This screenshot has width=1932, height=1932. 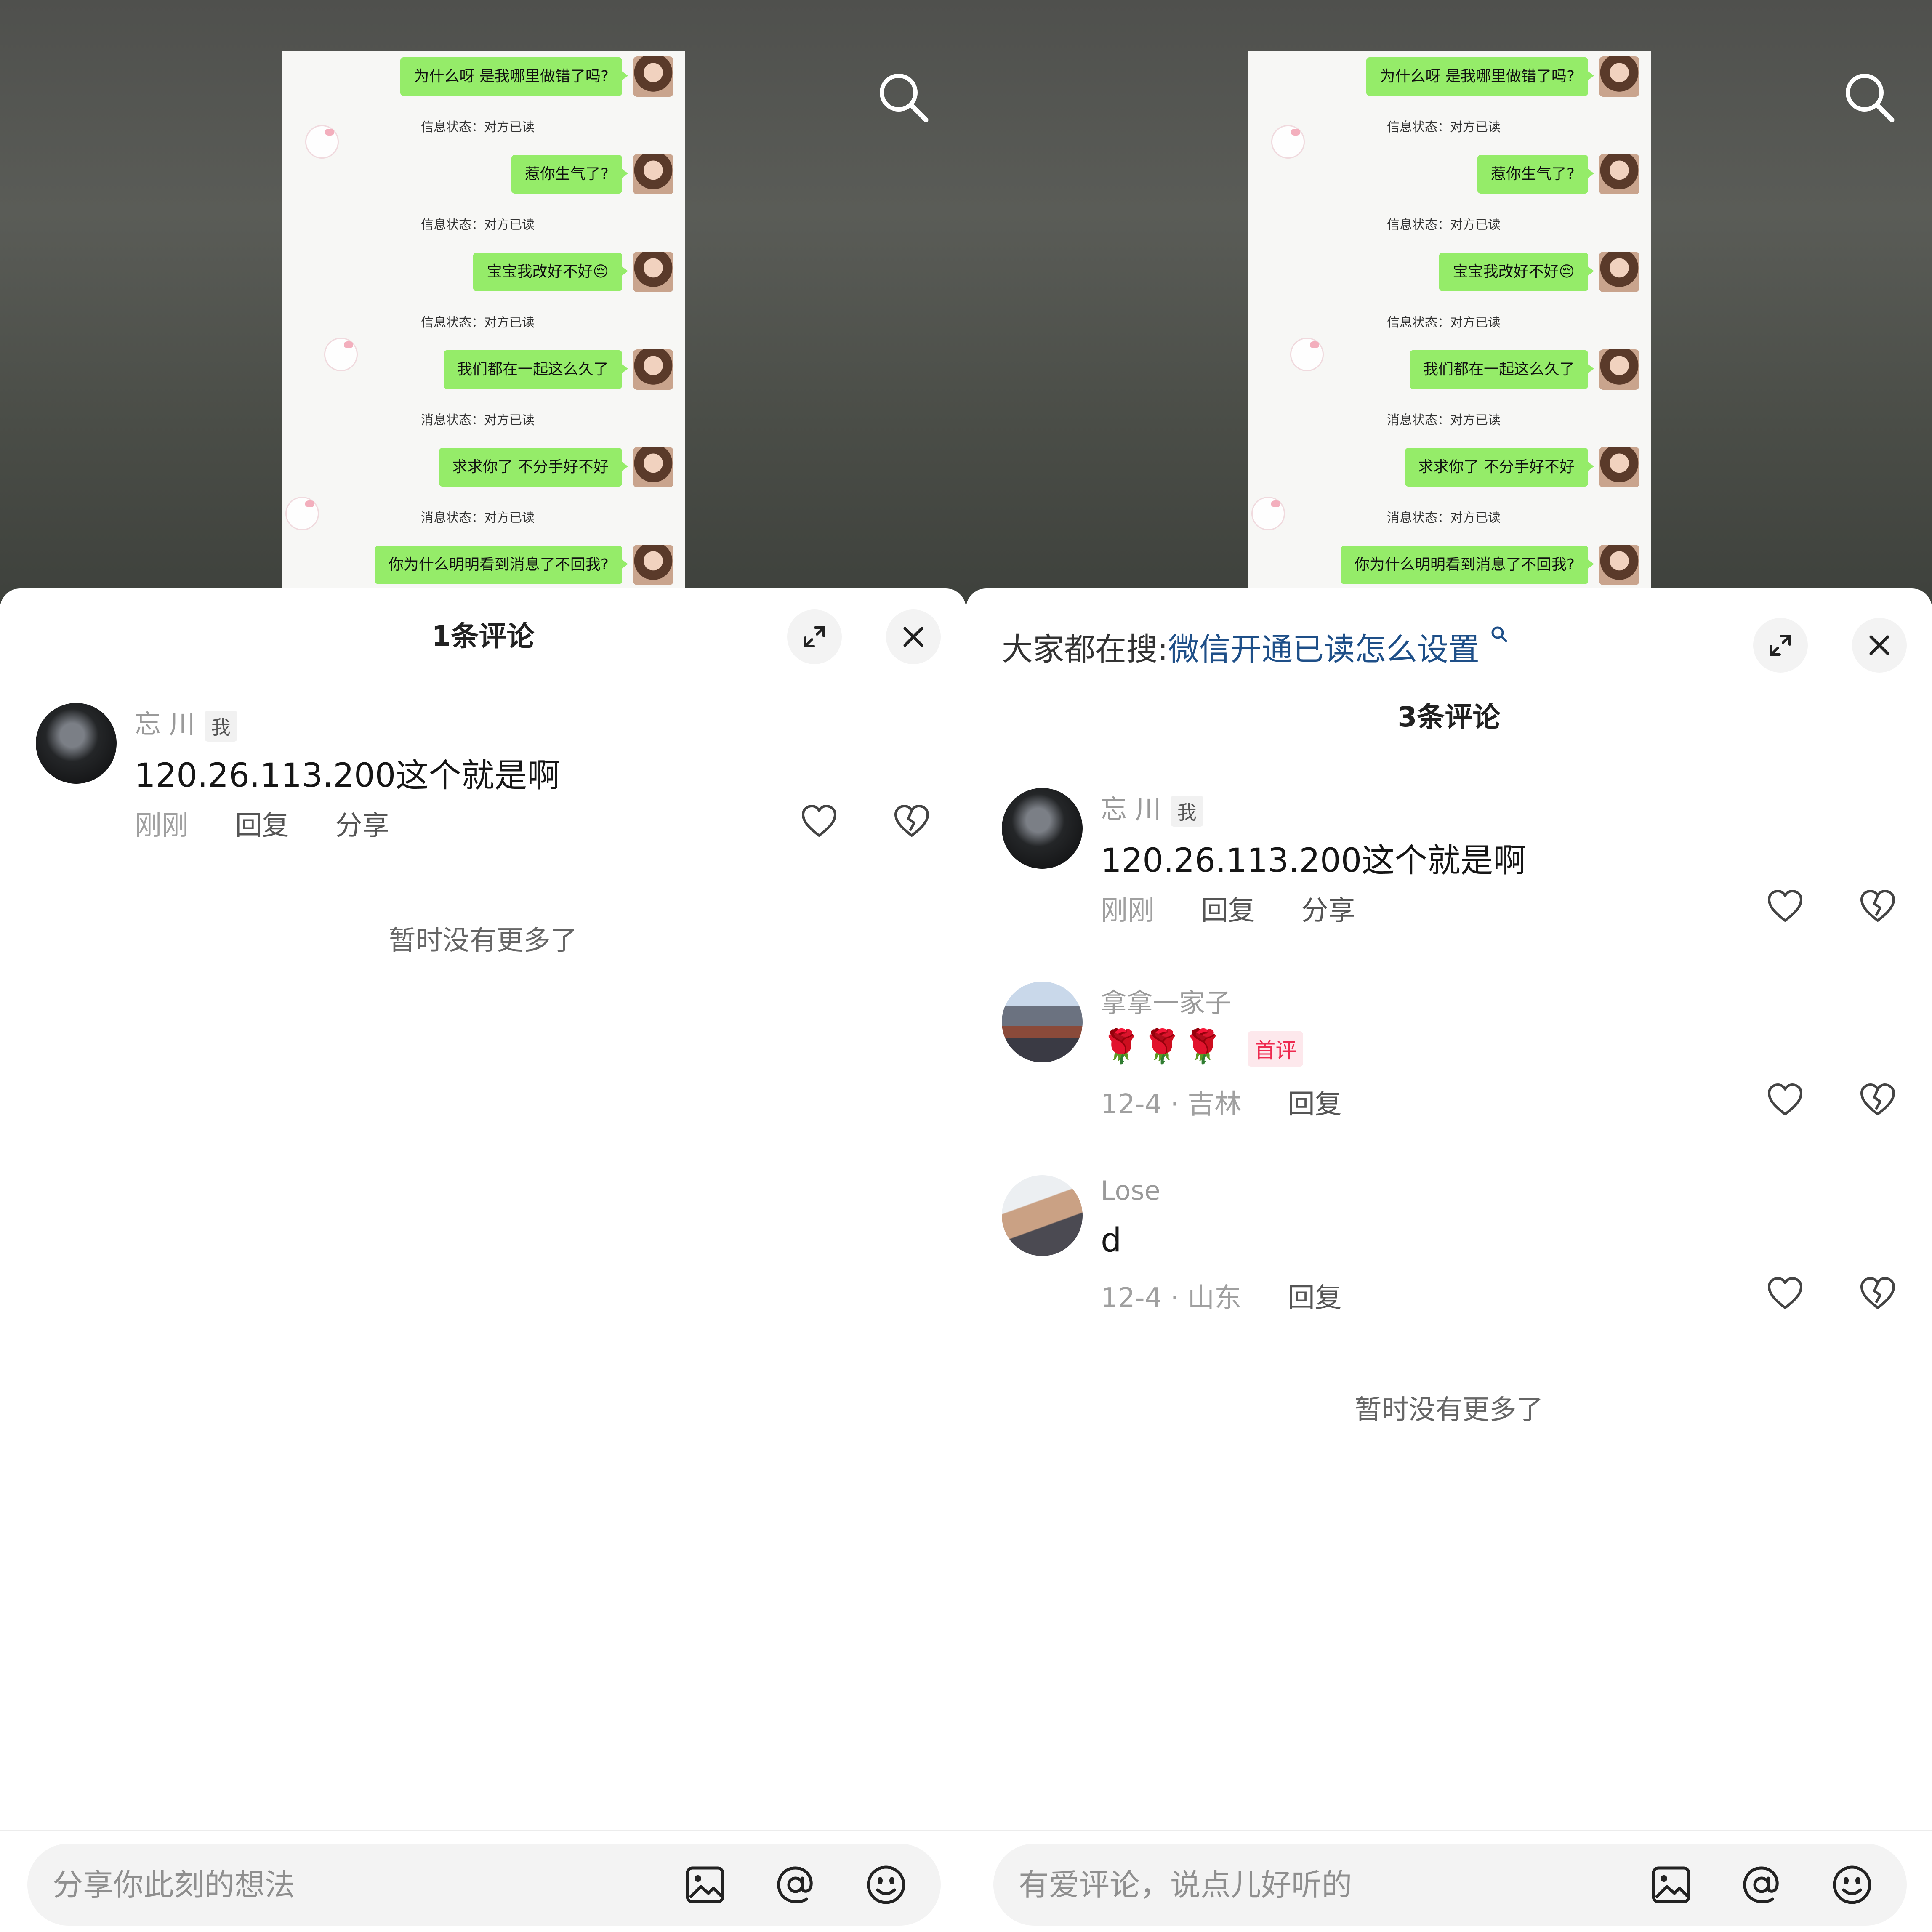 What do you see at coordinates (1524, 369) in the screenshot?
I see `chat-message: 我们都在一起这么久了` at bounding box center [1524, 369].